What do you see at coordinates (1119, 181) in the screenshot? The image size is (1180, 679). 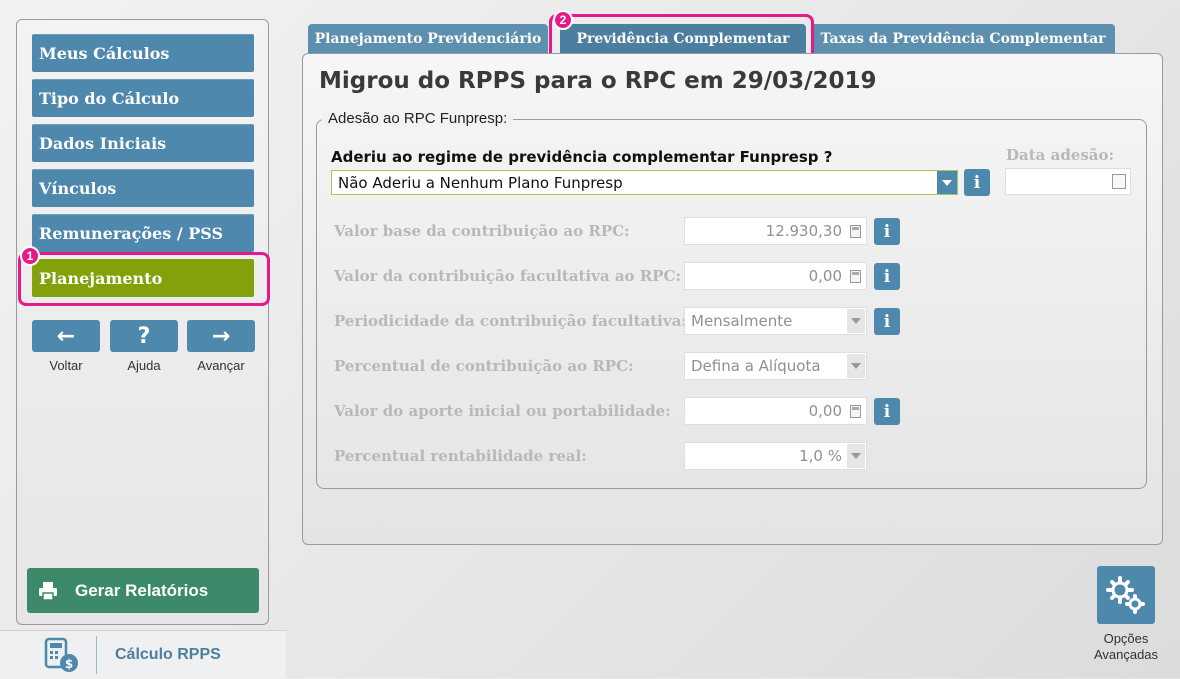 I see `calendar-icon` at bounding box center [1119, 181].